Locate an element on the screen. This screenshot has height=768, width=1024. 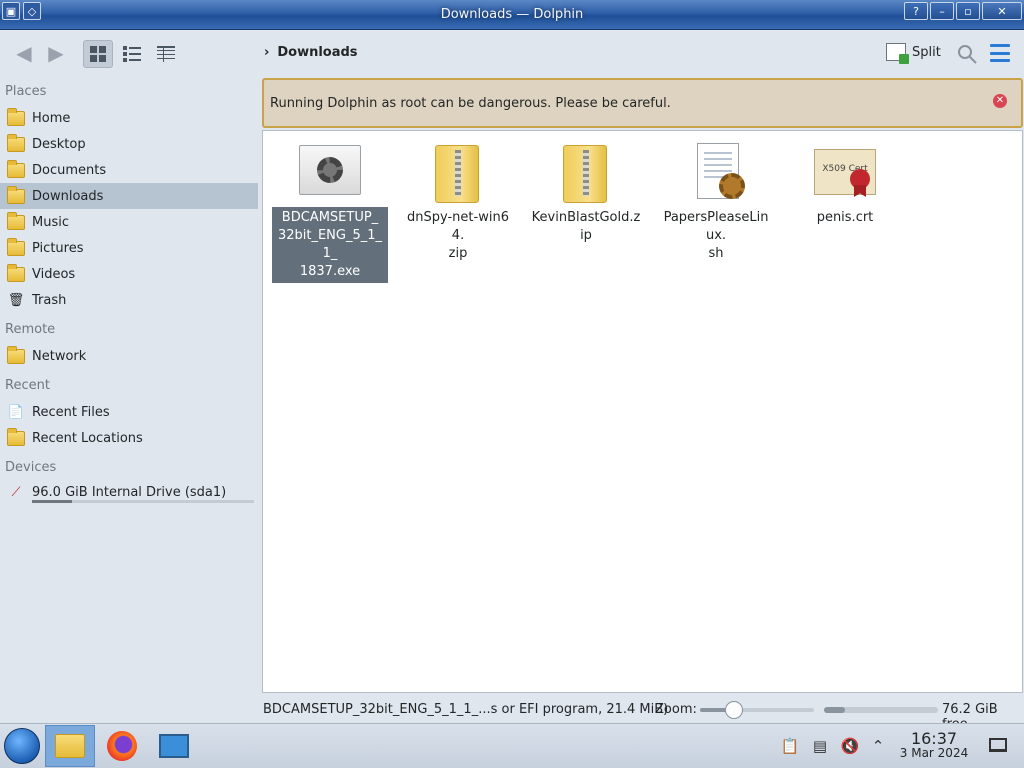
start-menu-button is located at coordinates (22, 746).